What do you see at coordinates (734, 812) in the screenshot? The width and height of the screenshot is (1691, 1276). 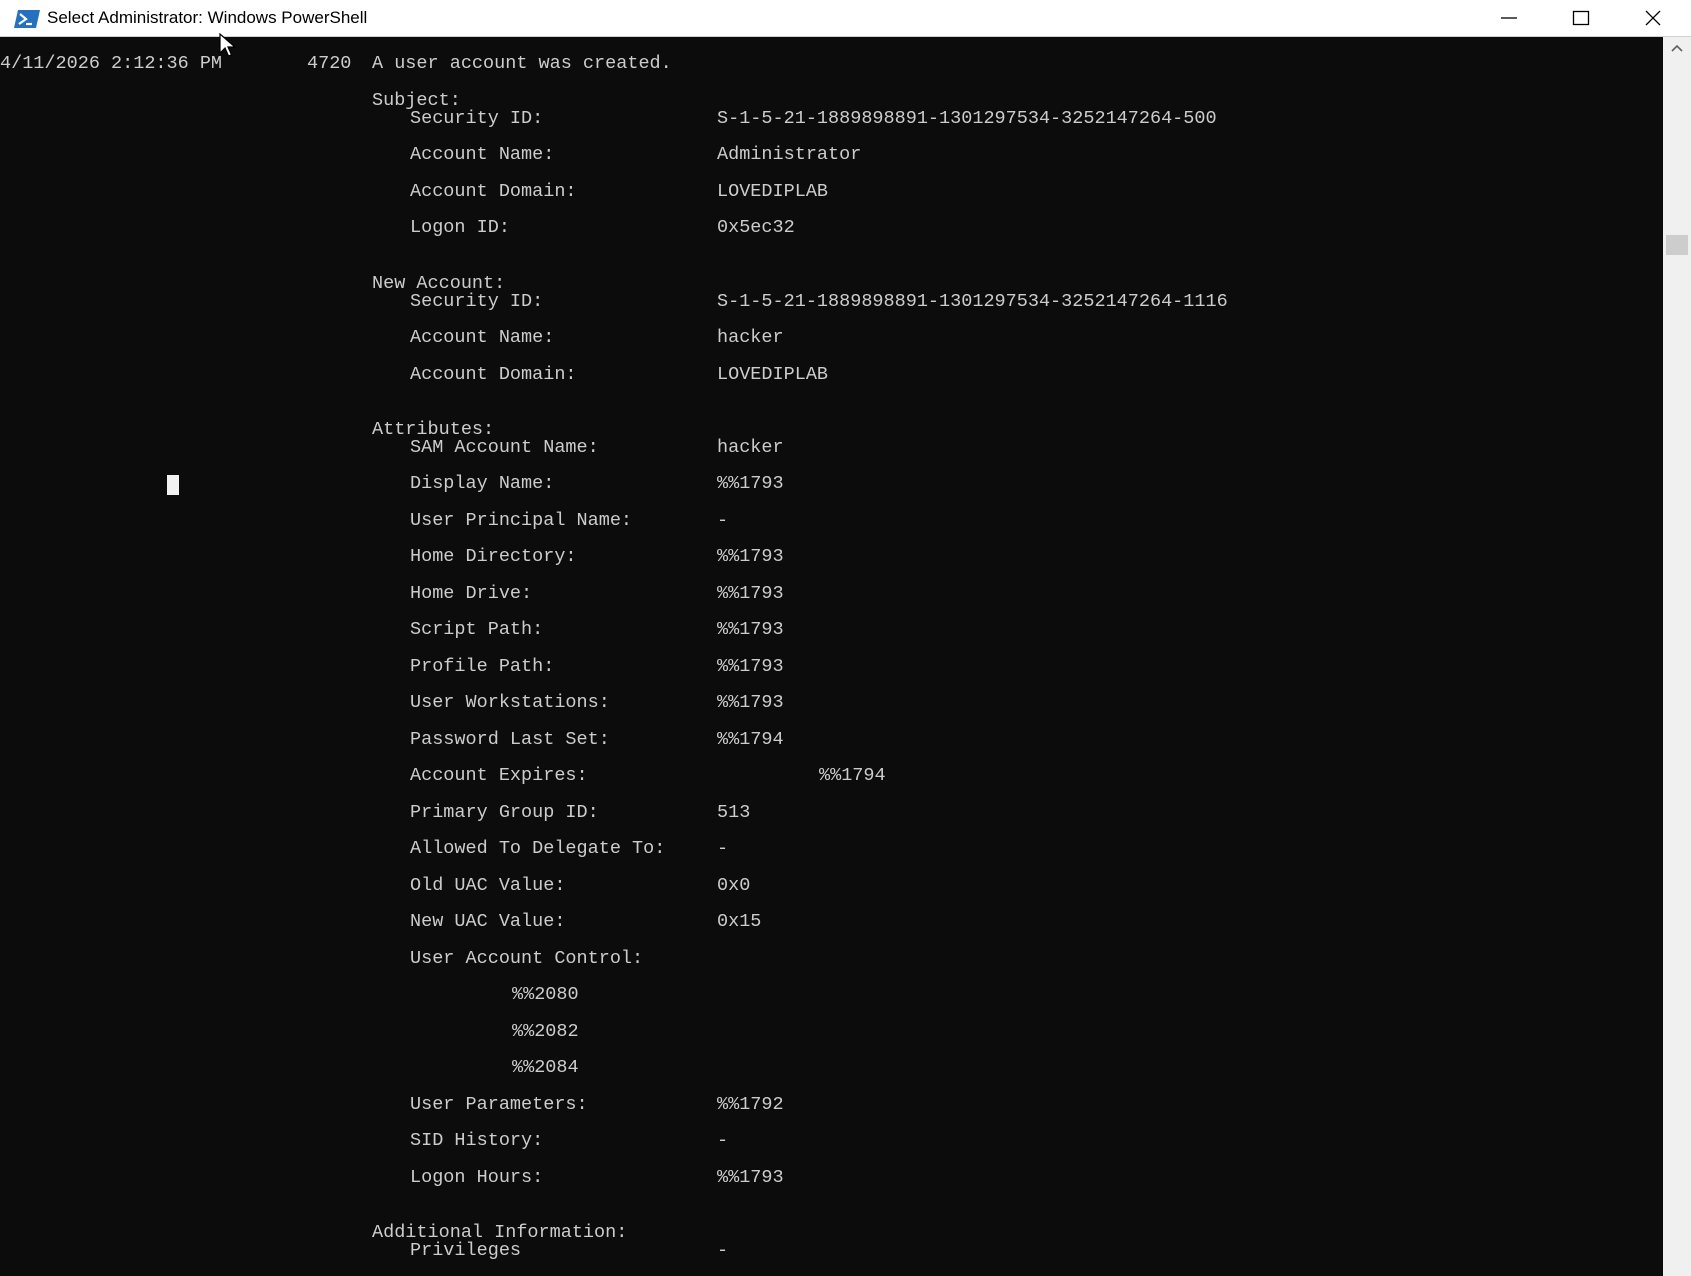 I see `primary-group-id: 513` at bounding box center [734, 812].